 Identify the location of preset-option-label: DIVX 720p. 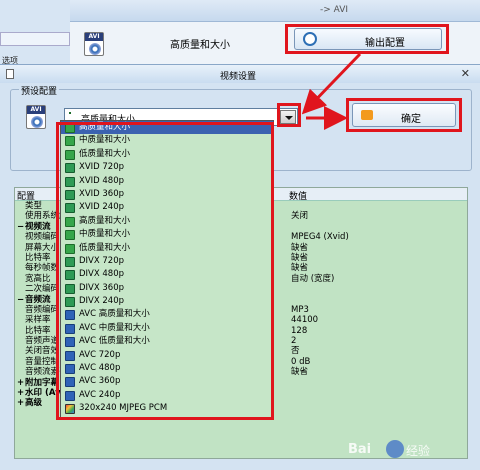
(102, 260).